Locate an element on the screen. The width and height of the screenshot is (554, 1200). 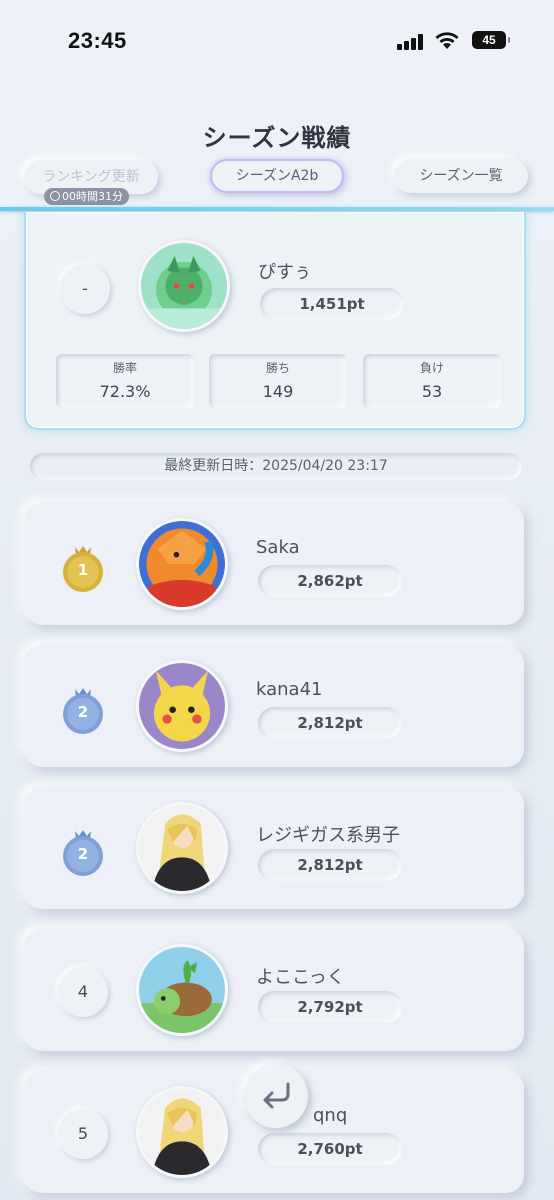
player-name: kana41 is located at coordinates (289, 689).